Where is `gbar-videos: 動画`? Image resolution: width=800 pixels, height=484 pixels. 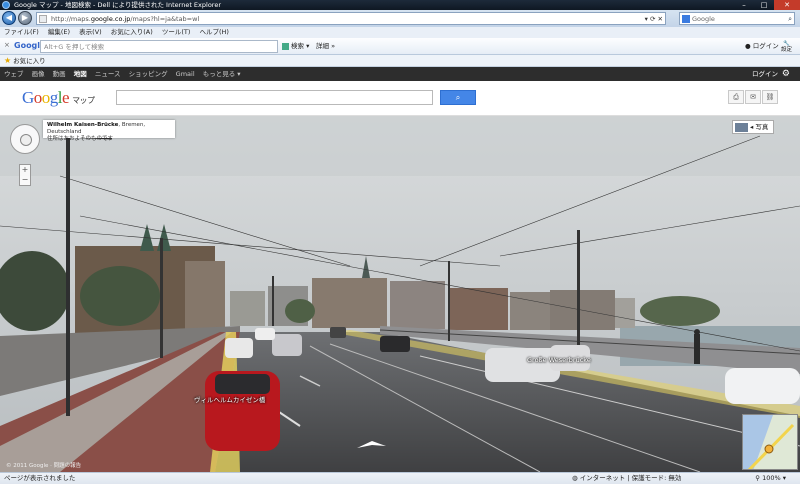 gbar-videos: 動画 is located at coordinates (59, 74).